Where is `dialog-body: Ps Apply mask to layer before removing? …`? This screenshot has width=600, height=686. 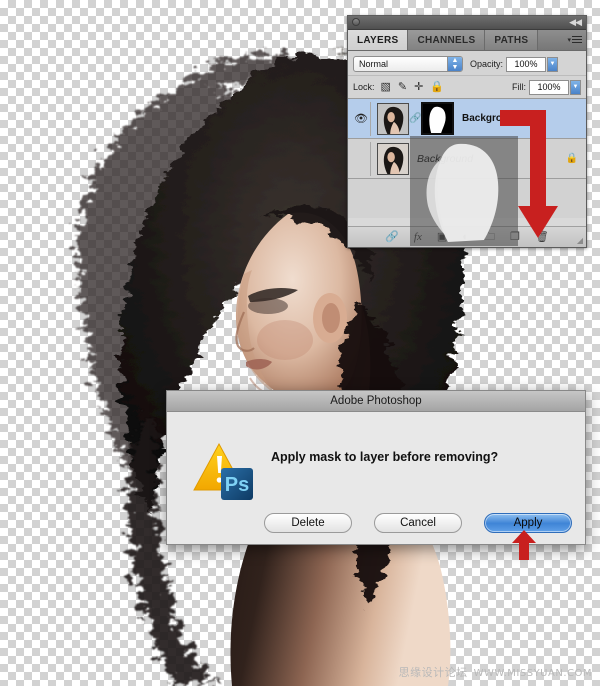 dialog-body: Ps Apply mask to layer before removing? … is located at coordinates (376, 479).